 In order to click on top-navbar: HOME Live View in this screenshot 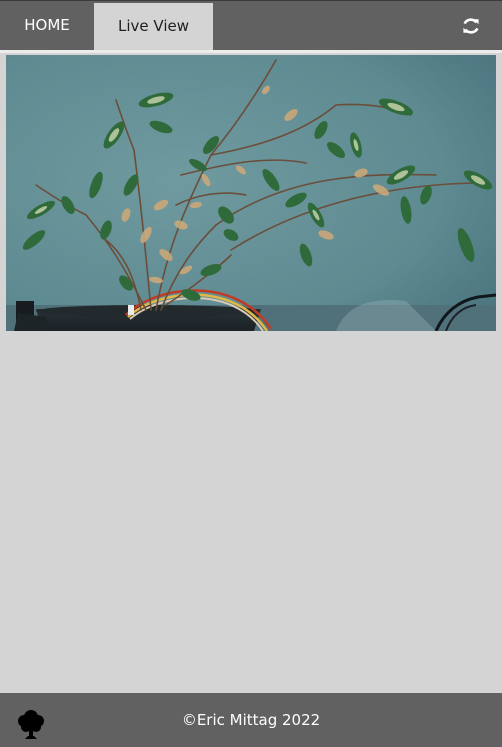, I will do `click(251, 25)`.